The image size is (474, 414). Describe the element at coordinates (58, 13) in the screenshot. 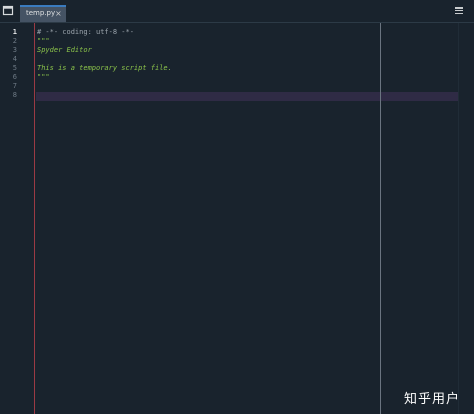

I see `close-icon: ×` at that location.